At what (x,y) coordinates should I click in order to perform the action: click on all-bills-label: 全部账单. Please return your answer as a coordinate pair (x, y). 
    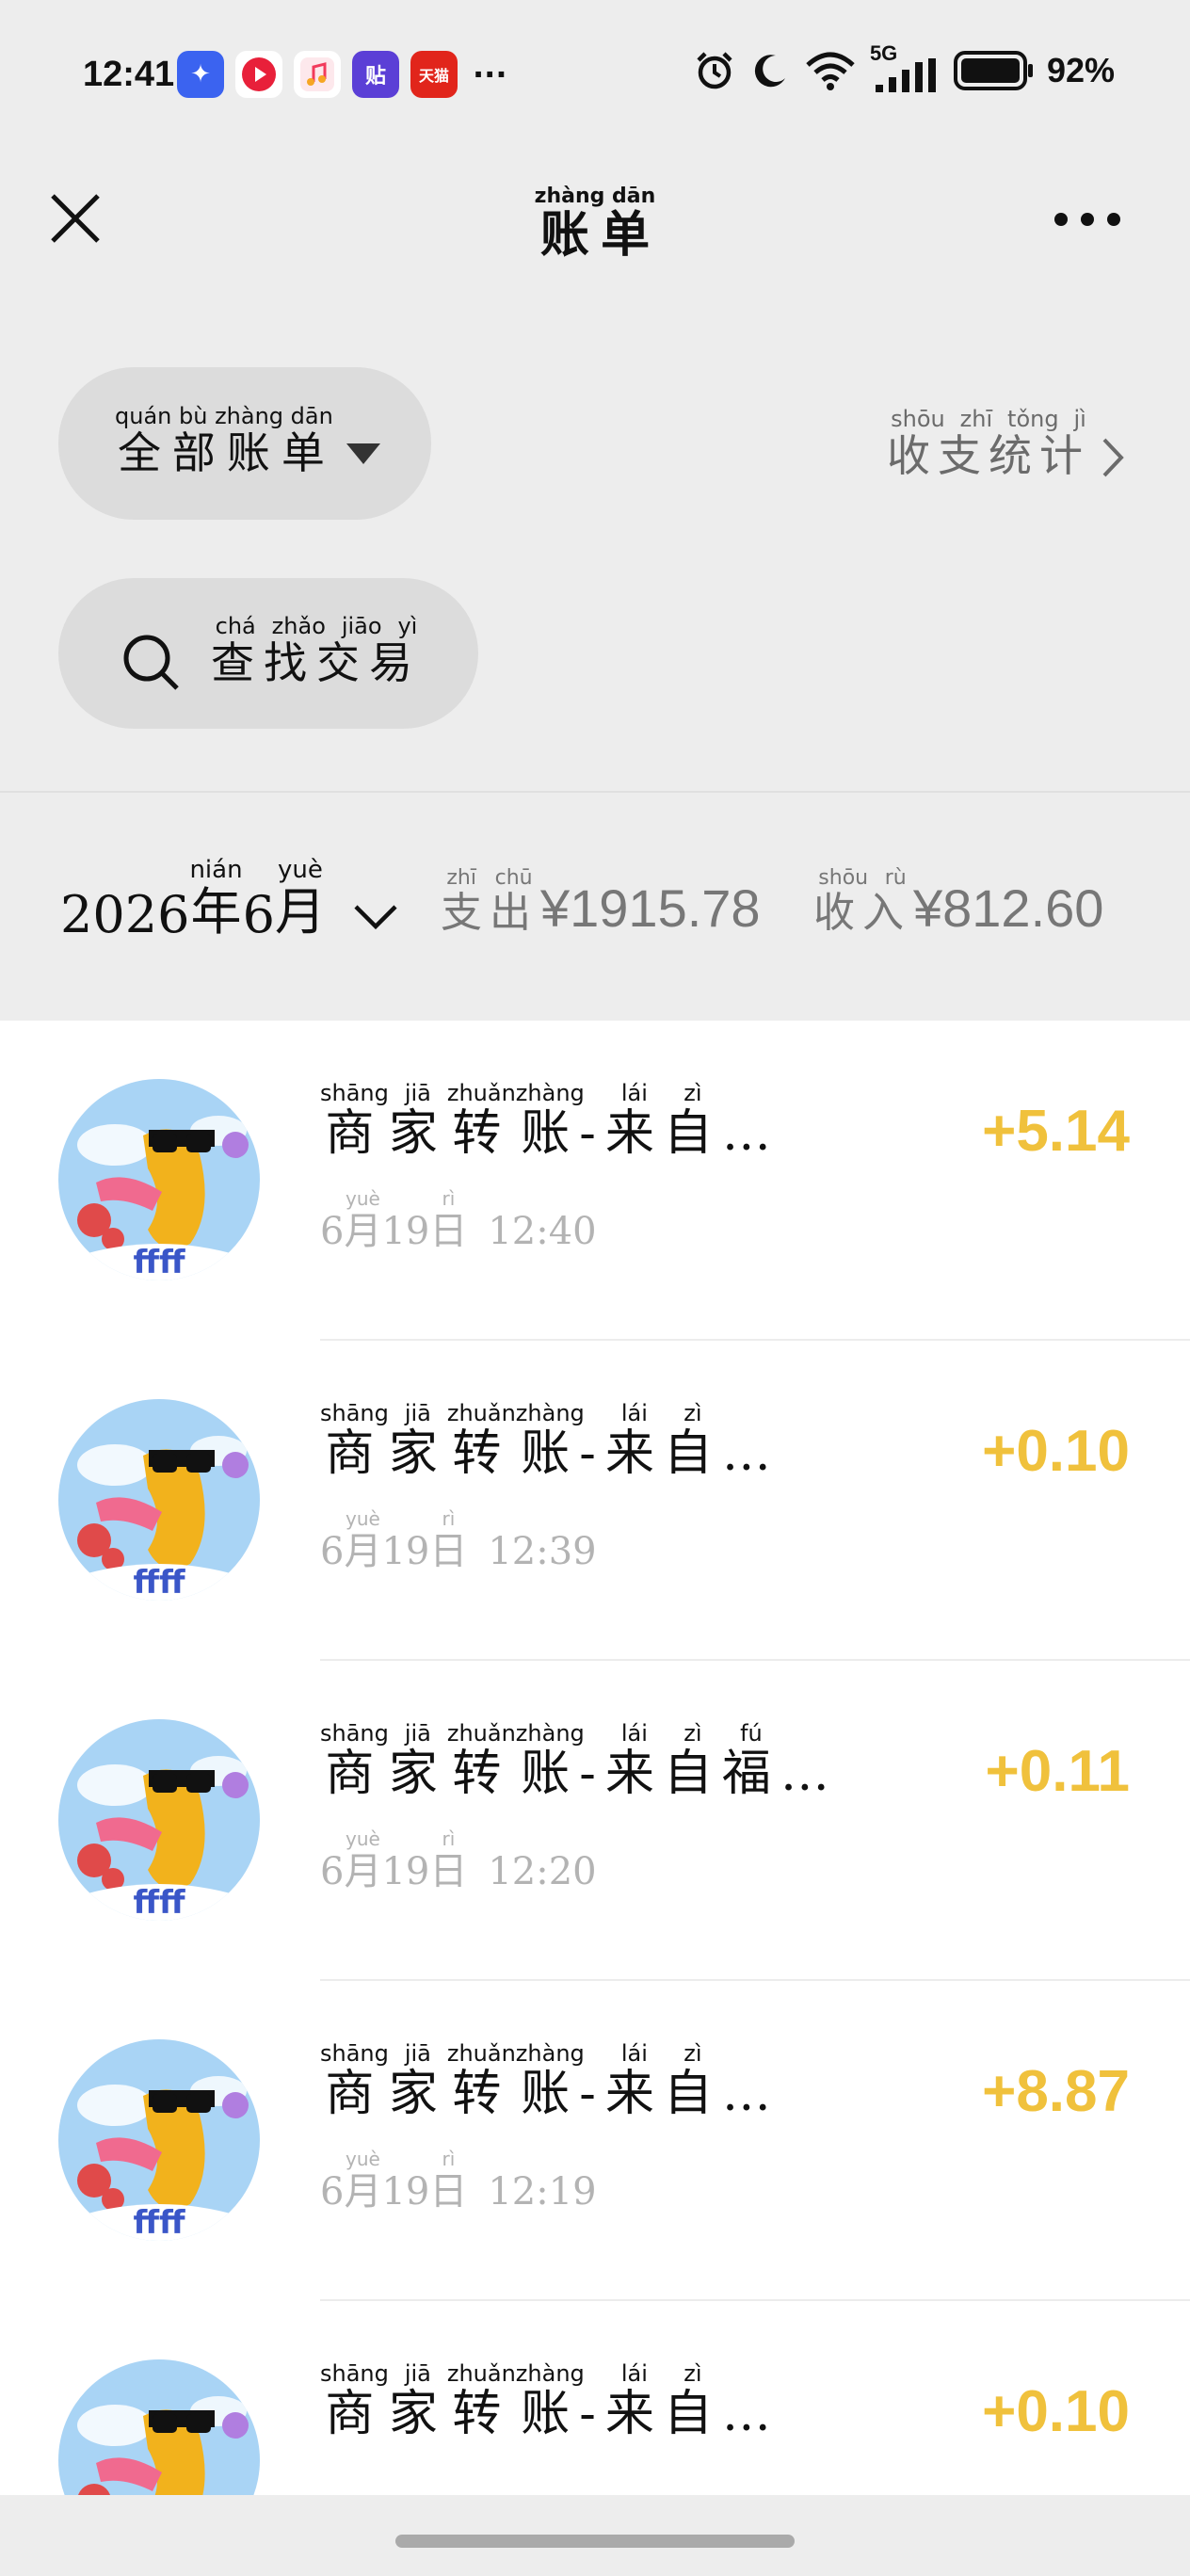
    Looking at the image, I should click on (224, 452).